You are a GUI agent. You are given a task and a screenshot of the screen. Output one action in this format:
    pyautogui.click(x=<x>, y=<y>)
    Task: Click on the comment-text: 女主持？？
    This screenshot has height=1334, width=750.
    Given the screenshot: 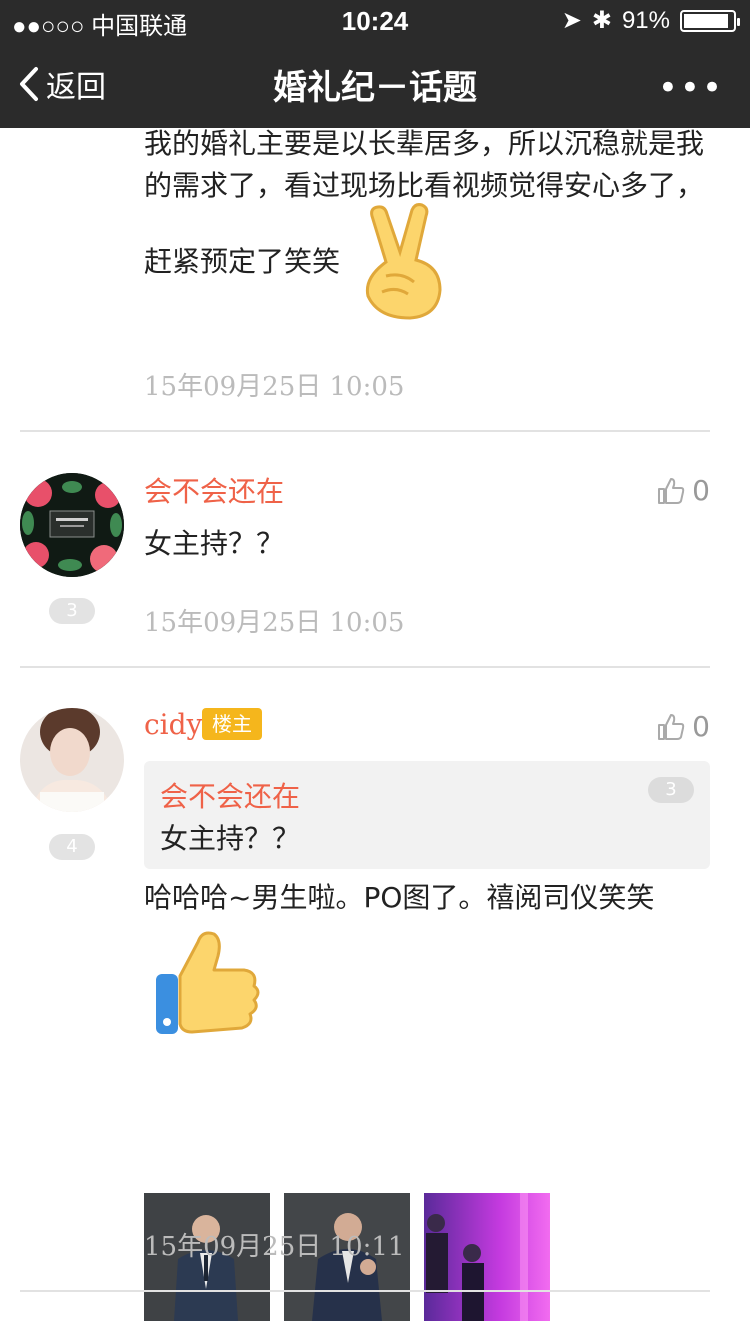 What is the action you would take?
    pyautogui.click(x=214, y=543)
    